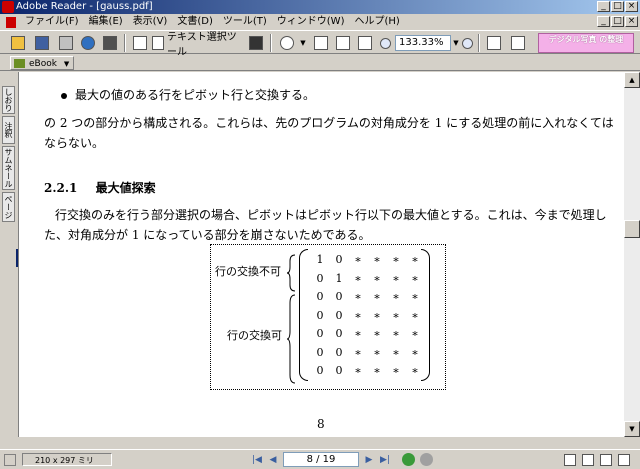 Image resolution: width=640 pixels, height=469 pixels. Describe the element at coordinates (467, 43) in the screenshot. I see `zoom-in-button` at that location.